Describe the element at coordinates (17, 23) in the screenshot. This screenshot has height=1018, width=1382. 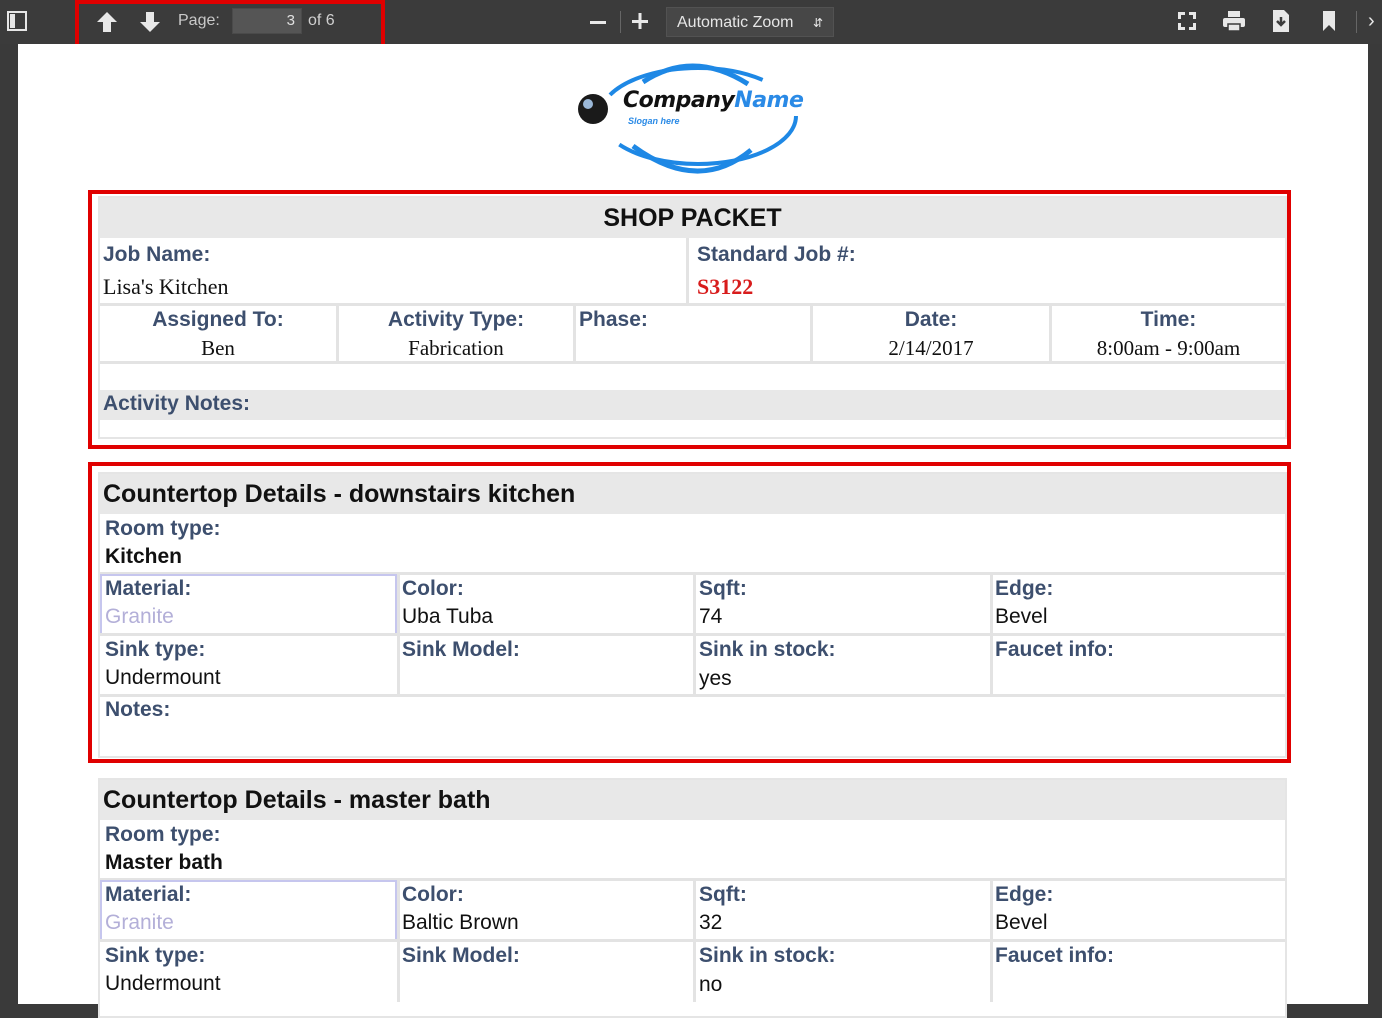
I see `sidebar-toggle-icon` at that location.